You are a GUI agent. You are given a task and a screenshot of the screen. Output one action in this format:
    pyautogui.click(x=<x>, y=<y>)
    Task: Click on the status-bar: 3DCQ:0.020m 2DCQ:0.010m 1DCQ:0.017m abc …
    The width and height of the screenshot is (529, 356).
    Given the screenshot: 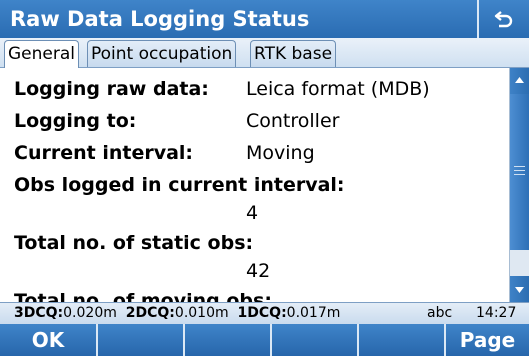 What is the action you would take?
    pyautogui.click(x=264, y=313)
    